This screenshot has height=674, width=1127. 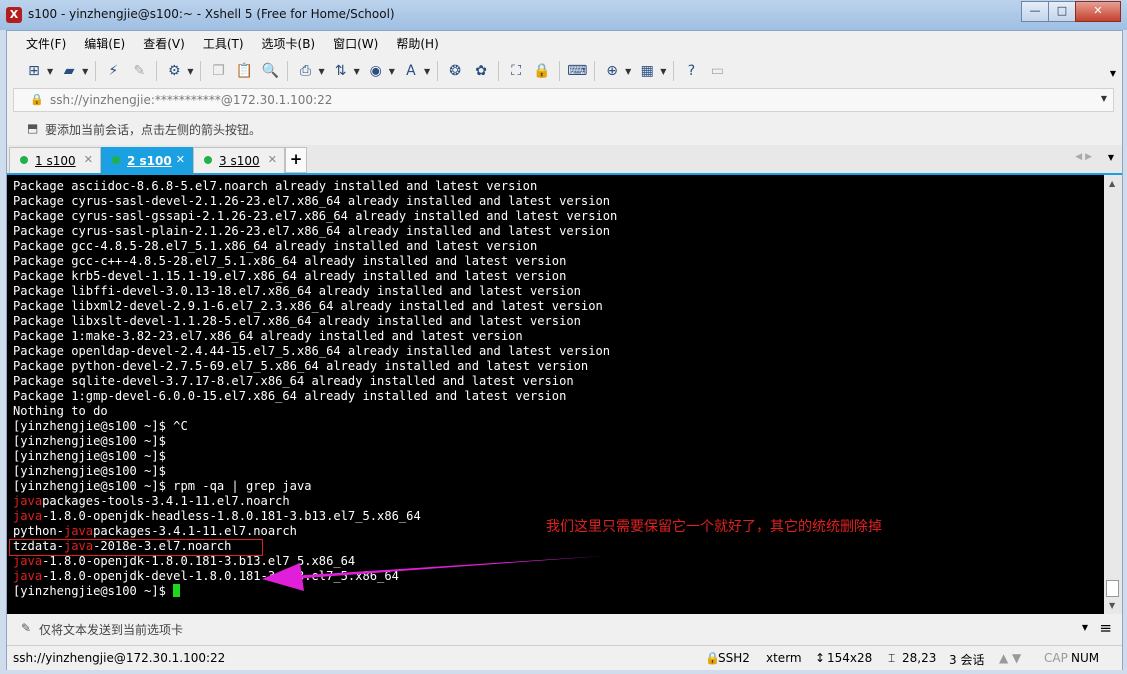 What do you see at coordinates (46, 44) in the screenshot?
I see `menu-file: 文件(F)` at bounding box center [46, 44].